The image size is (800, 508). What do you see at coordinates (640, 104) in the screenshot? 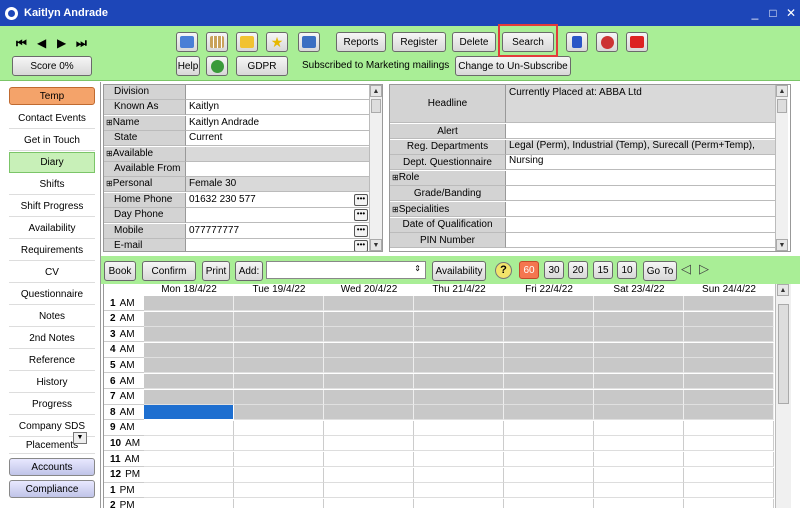
I see `headline-value: Currently Placed at: ABBA Ltd` at bounding box center [640, 104].